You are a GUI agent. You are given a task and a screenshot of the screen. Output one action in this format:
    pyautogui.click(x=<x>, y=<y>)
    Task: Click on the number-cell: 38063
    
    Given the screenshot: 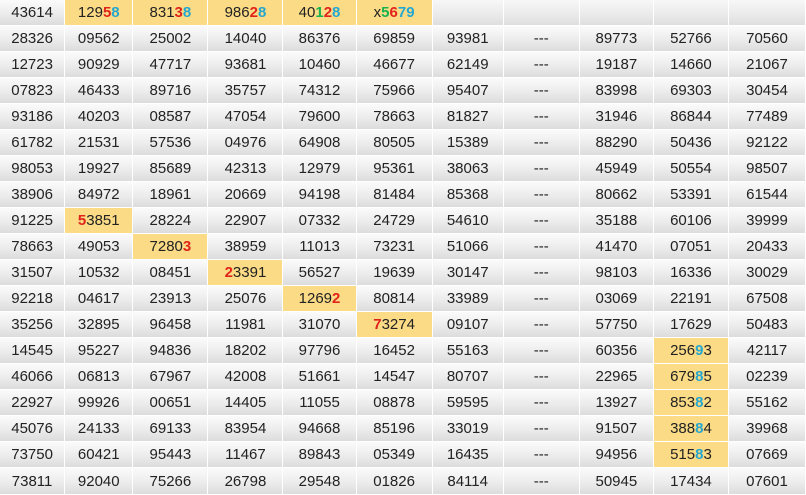 What is the action you would take?
    pyautogui.click(x=468, y=169)
    